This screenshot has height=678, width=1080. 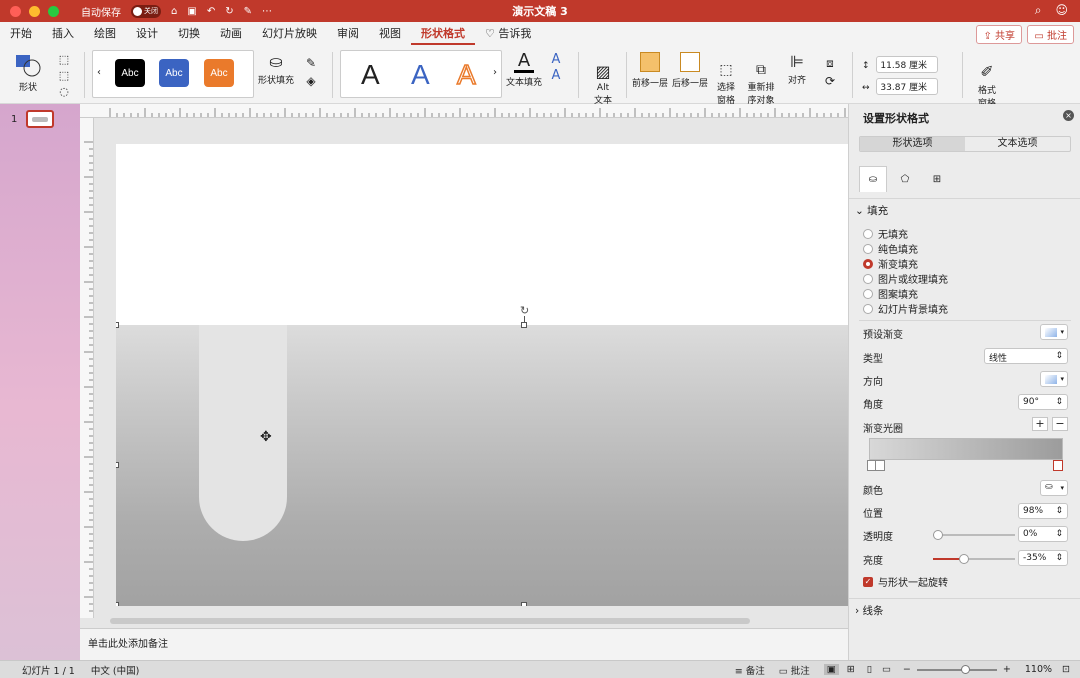 I want to click on remove-stop-button: −, so click(x=1060, y=424).